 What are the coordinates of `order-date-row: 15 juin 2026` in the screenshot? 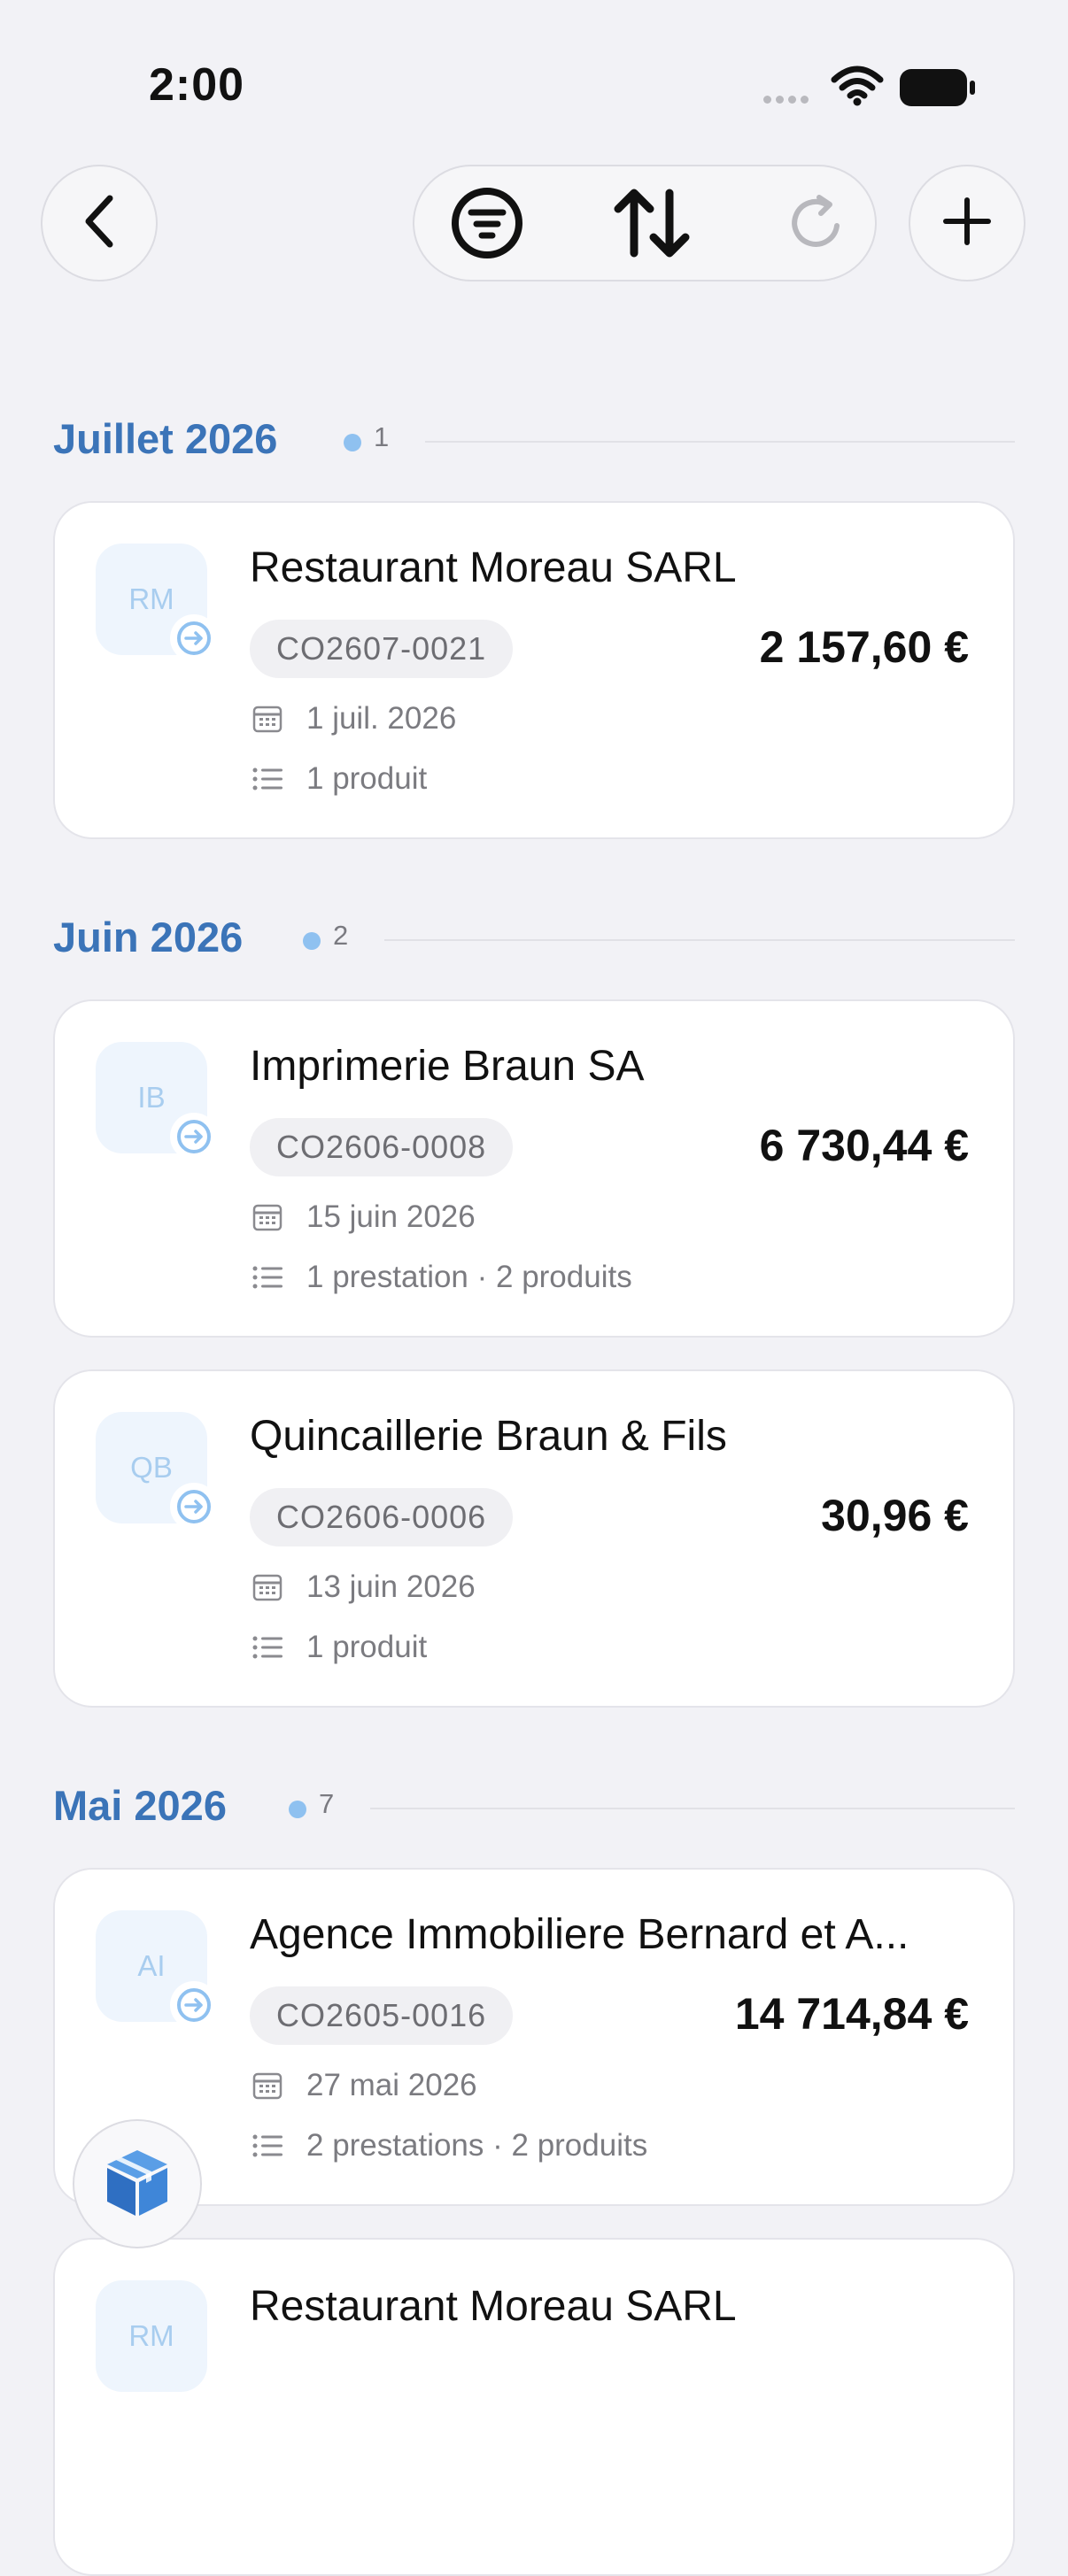 It's located at (364, 1217).